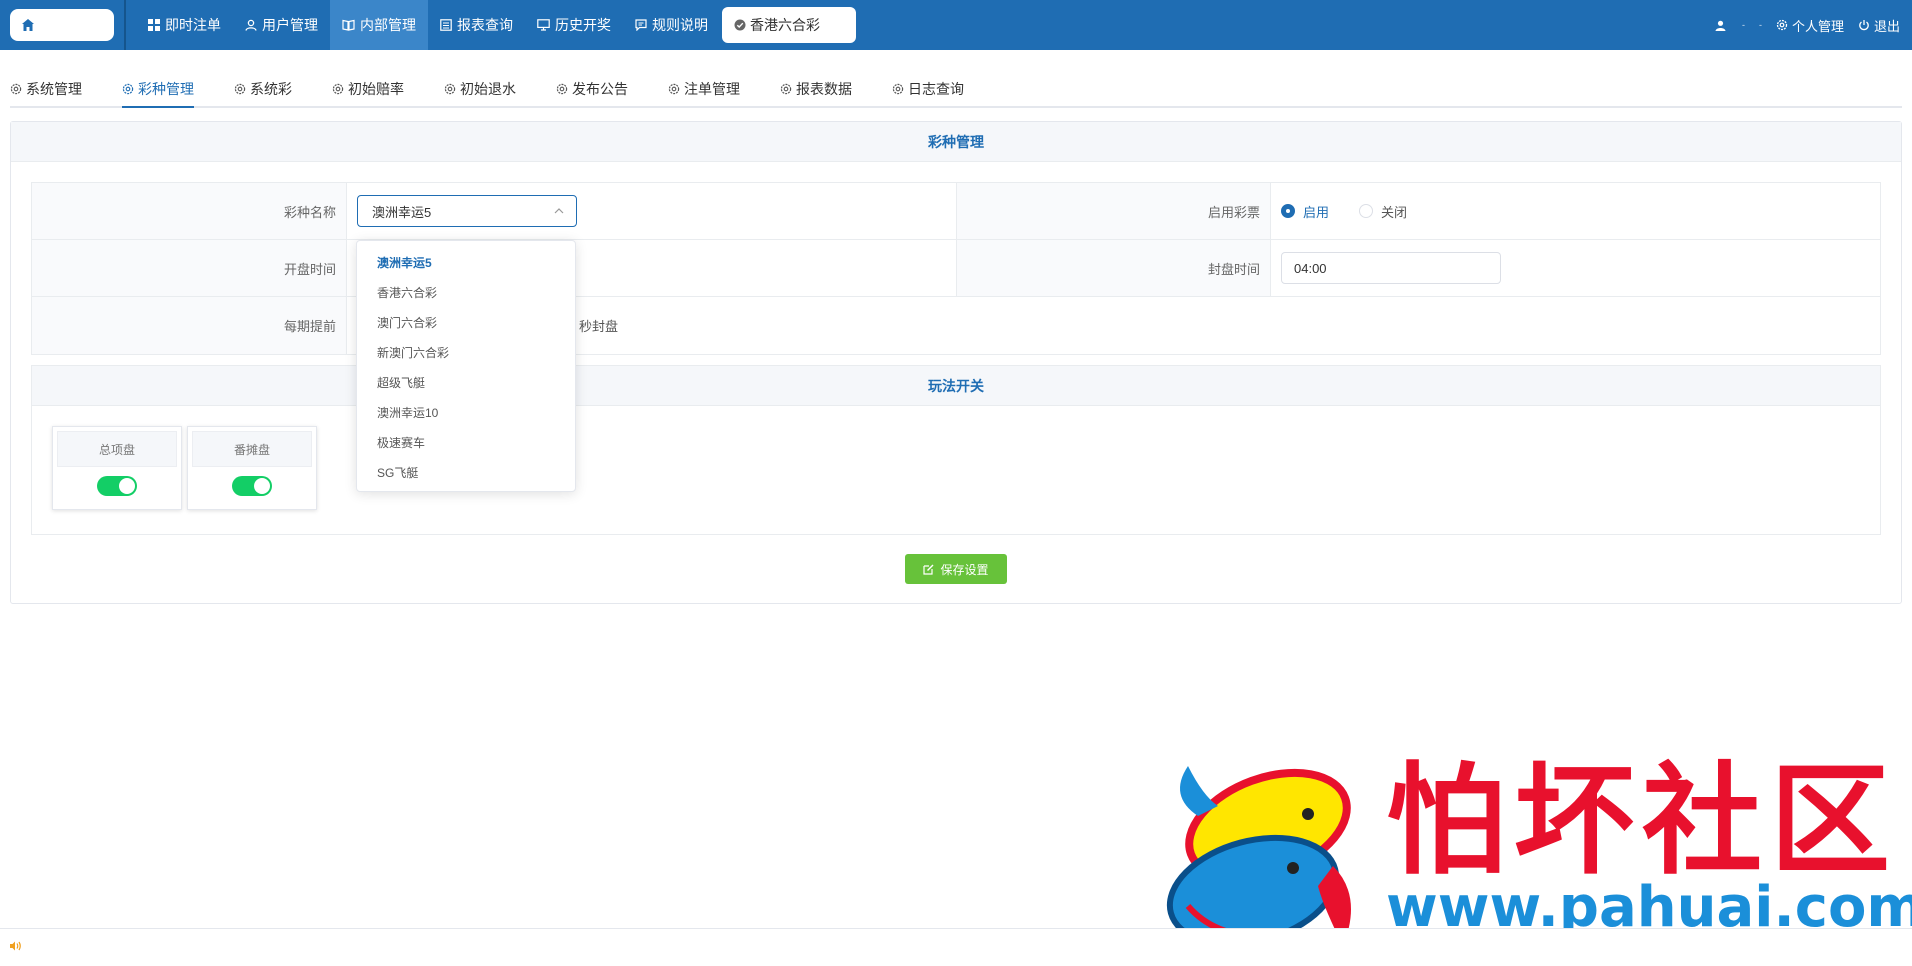  What do you see at coordinates (402, 212) in the screenshot?
I see `lottery-name-value: 澳洲幸运5` at bounding box center [402, 212].